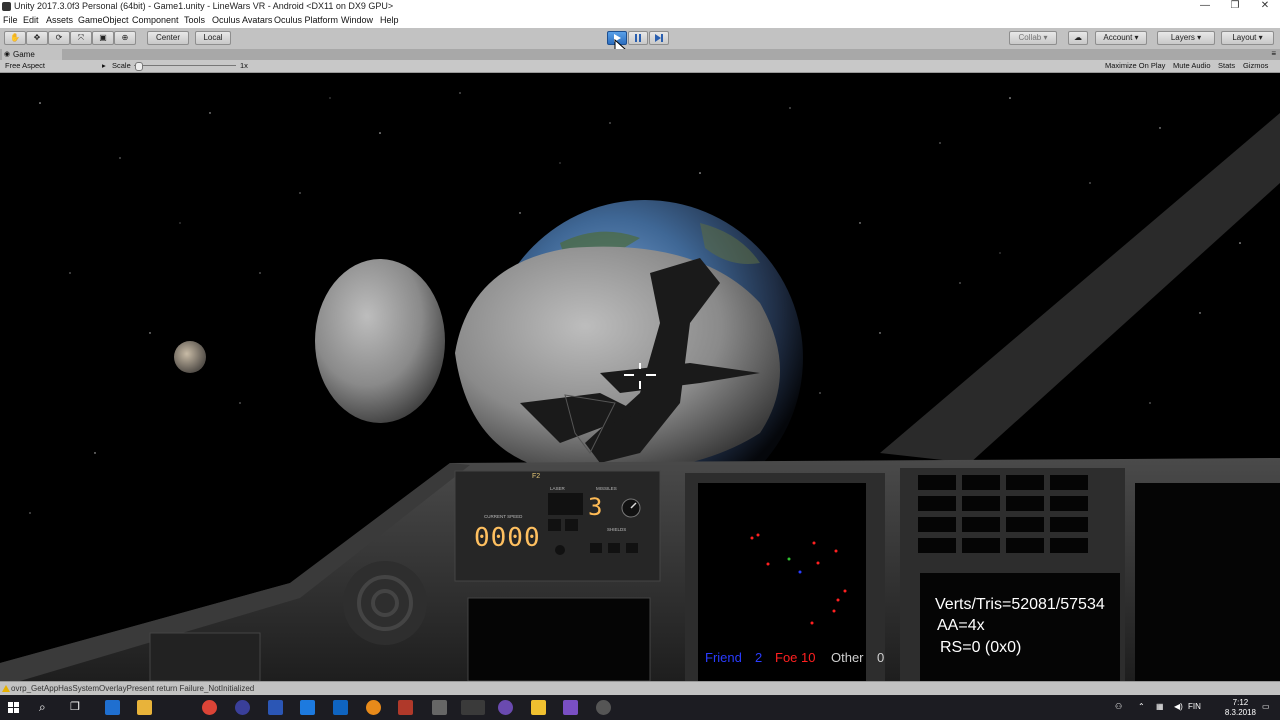 This screenshot has width=1280, height=720. I want to click on tray-chevron-icon: ⌃, so click(1141, 706).